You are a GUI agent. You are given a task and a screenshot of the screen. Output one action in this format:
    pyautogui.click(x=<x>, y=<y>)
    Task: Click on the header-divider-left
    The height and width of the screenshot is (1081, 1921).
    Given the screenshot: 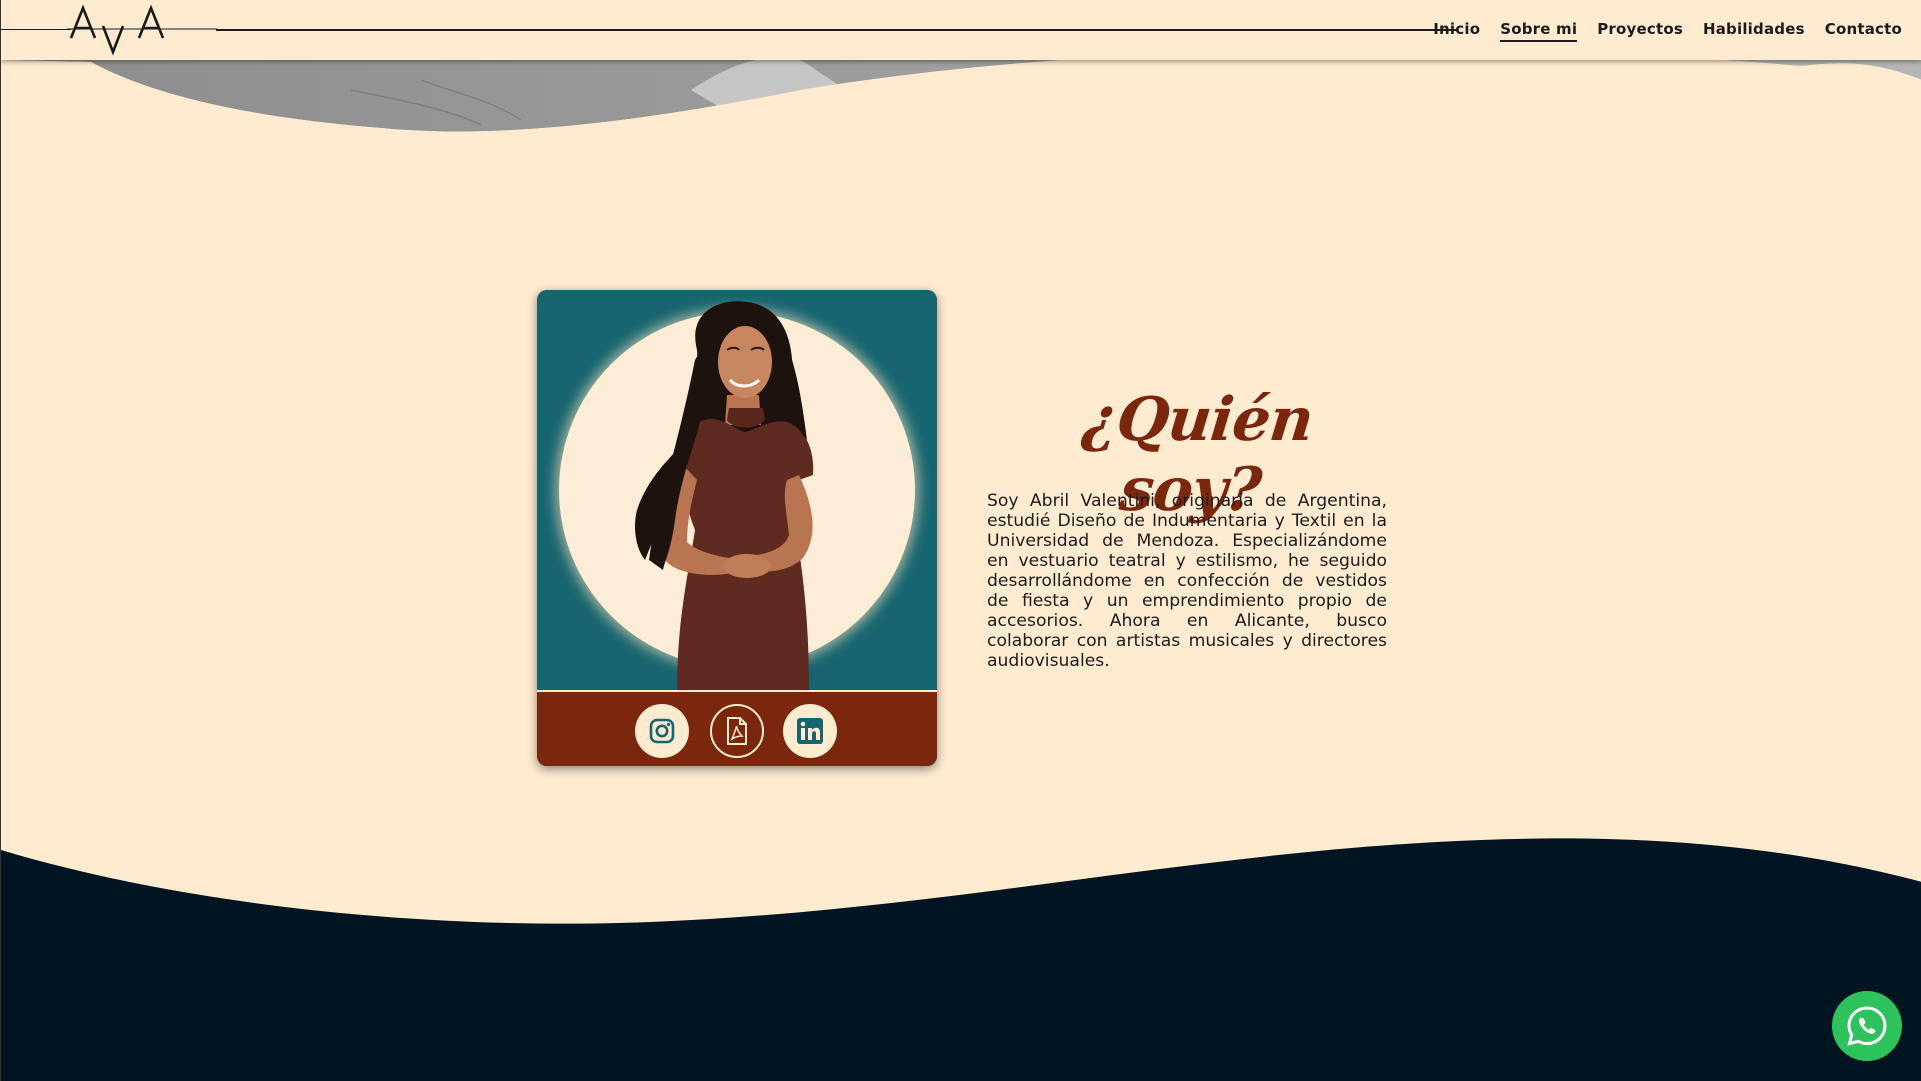 What is the action you would take?
    pyautogui.click(x=36, y=29)
    